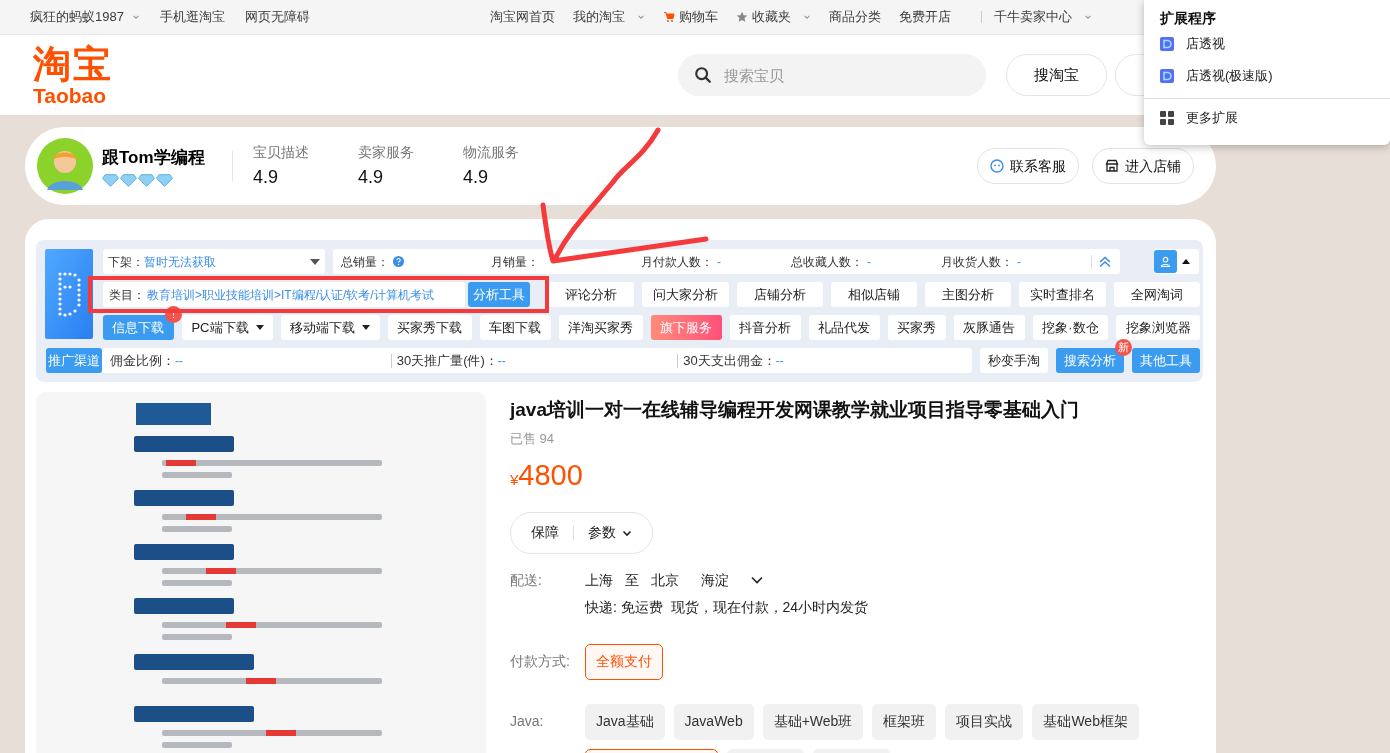  Describe the element at coordinates (1056, 75) in the screenshot. I see `search-button: 搜淘宝` at that location.